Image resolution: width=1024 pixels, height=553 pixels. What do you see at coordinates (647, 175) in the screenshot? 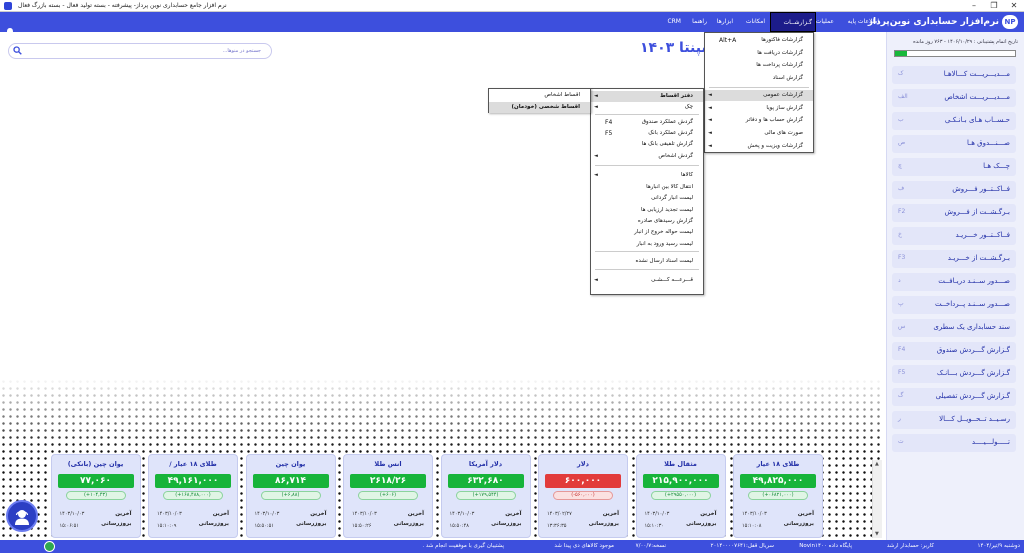
I see `general-menu-item: کالاها ◄` at bounding box center [647, 175].